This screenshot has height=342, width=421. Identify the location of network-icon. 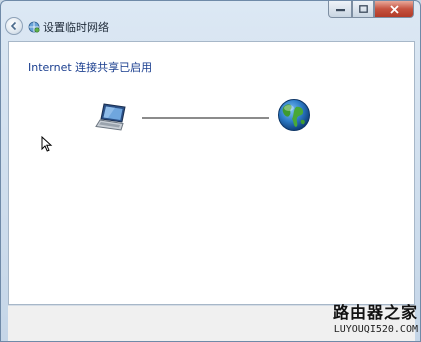
(34, 27).